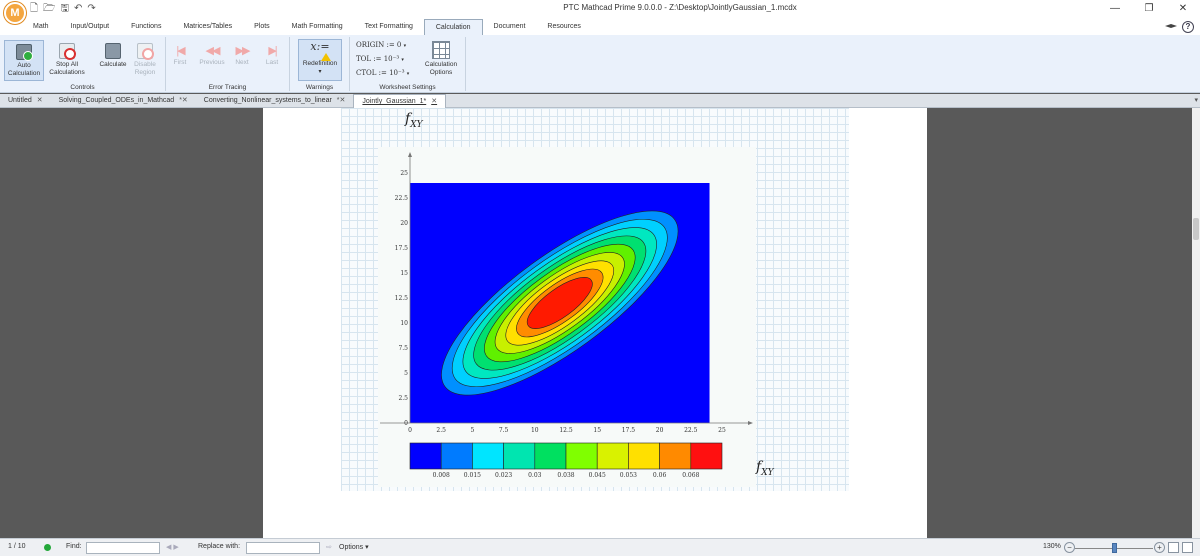 This screenshot has height=556, width=1200. I want to click on scrollbar-thumb, so click(1196, 229).